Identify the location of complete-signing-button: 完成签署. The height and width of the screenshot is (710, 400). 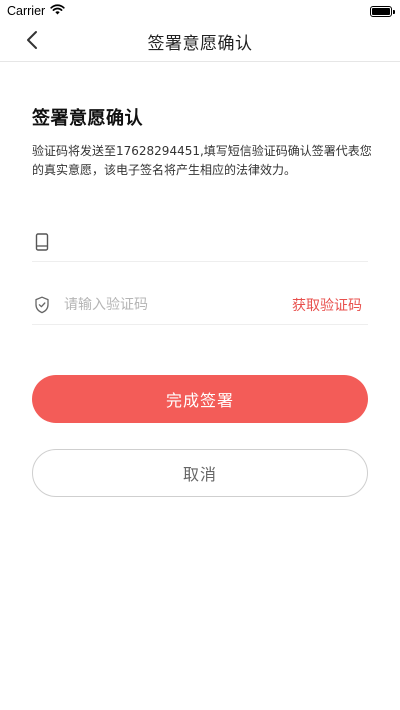
(200, 399).